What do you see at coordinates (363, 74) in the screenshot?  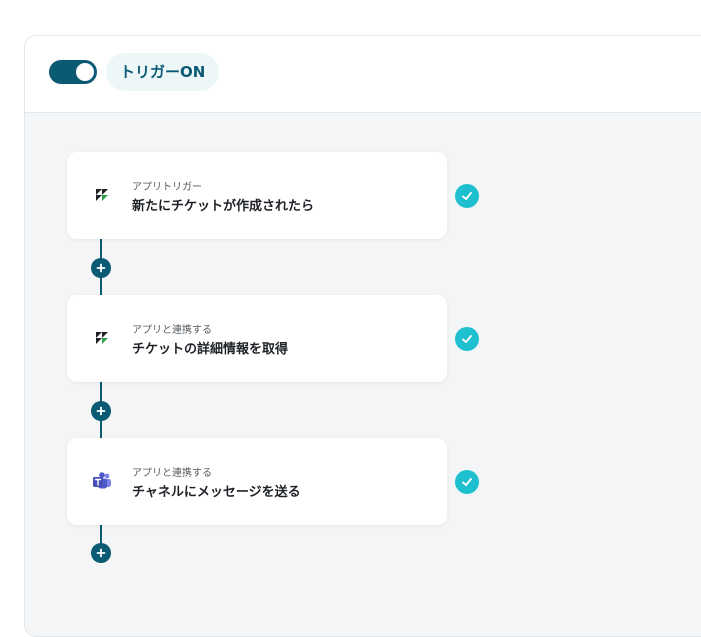 I see `panel-header: トリガーON` at bounding box center [363, 74].